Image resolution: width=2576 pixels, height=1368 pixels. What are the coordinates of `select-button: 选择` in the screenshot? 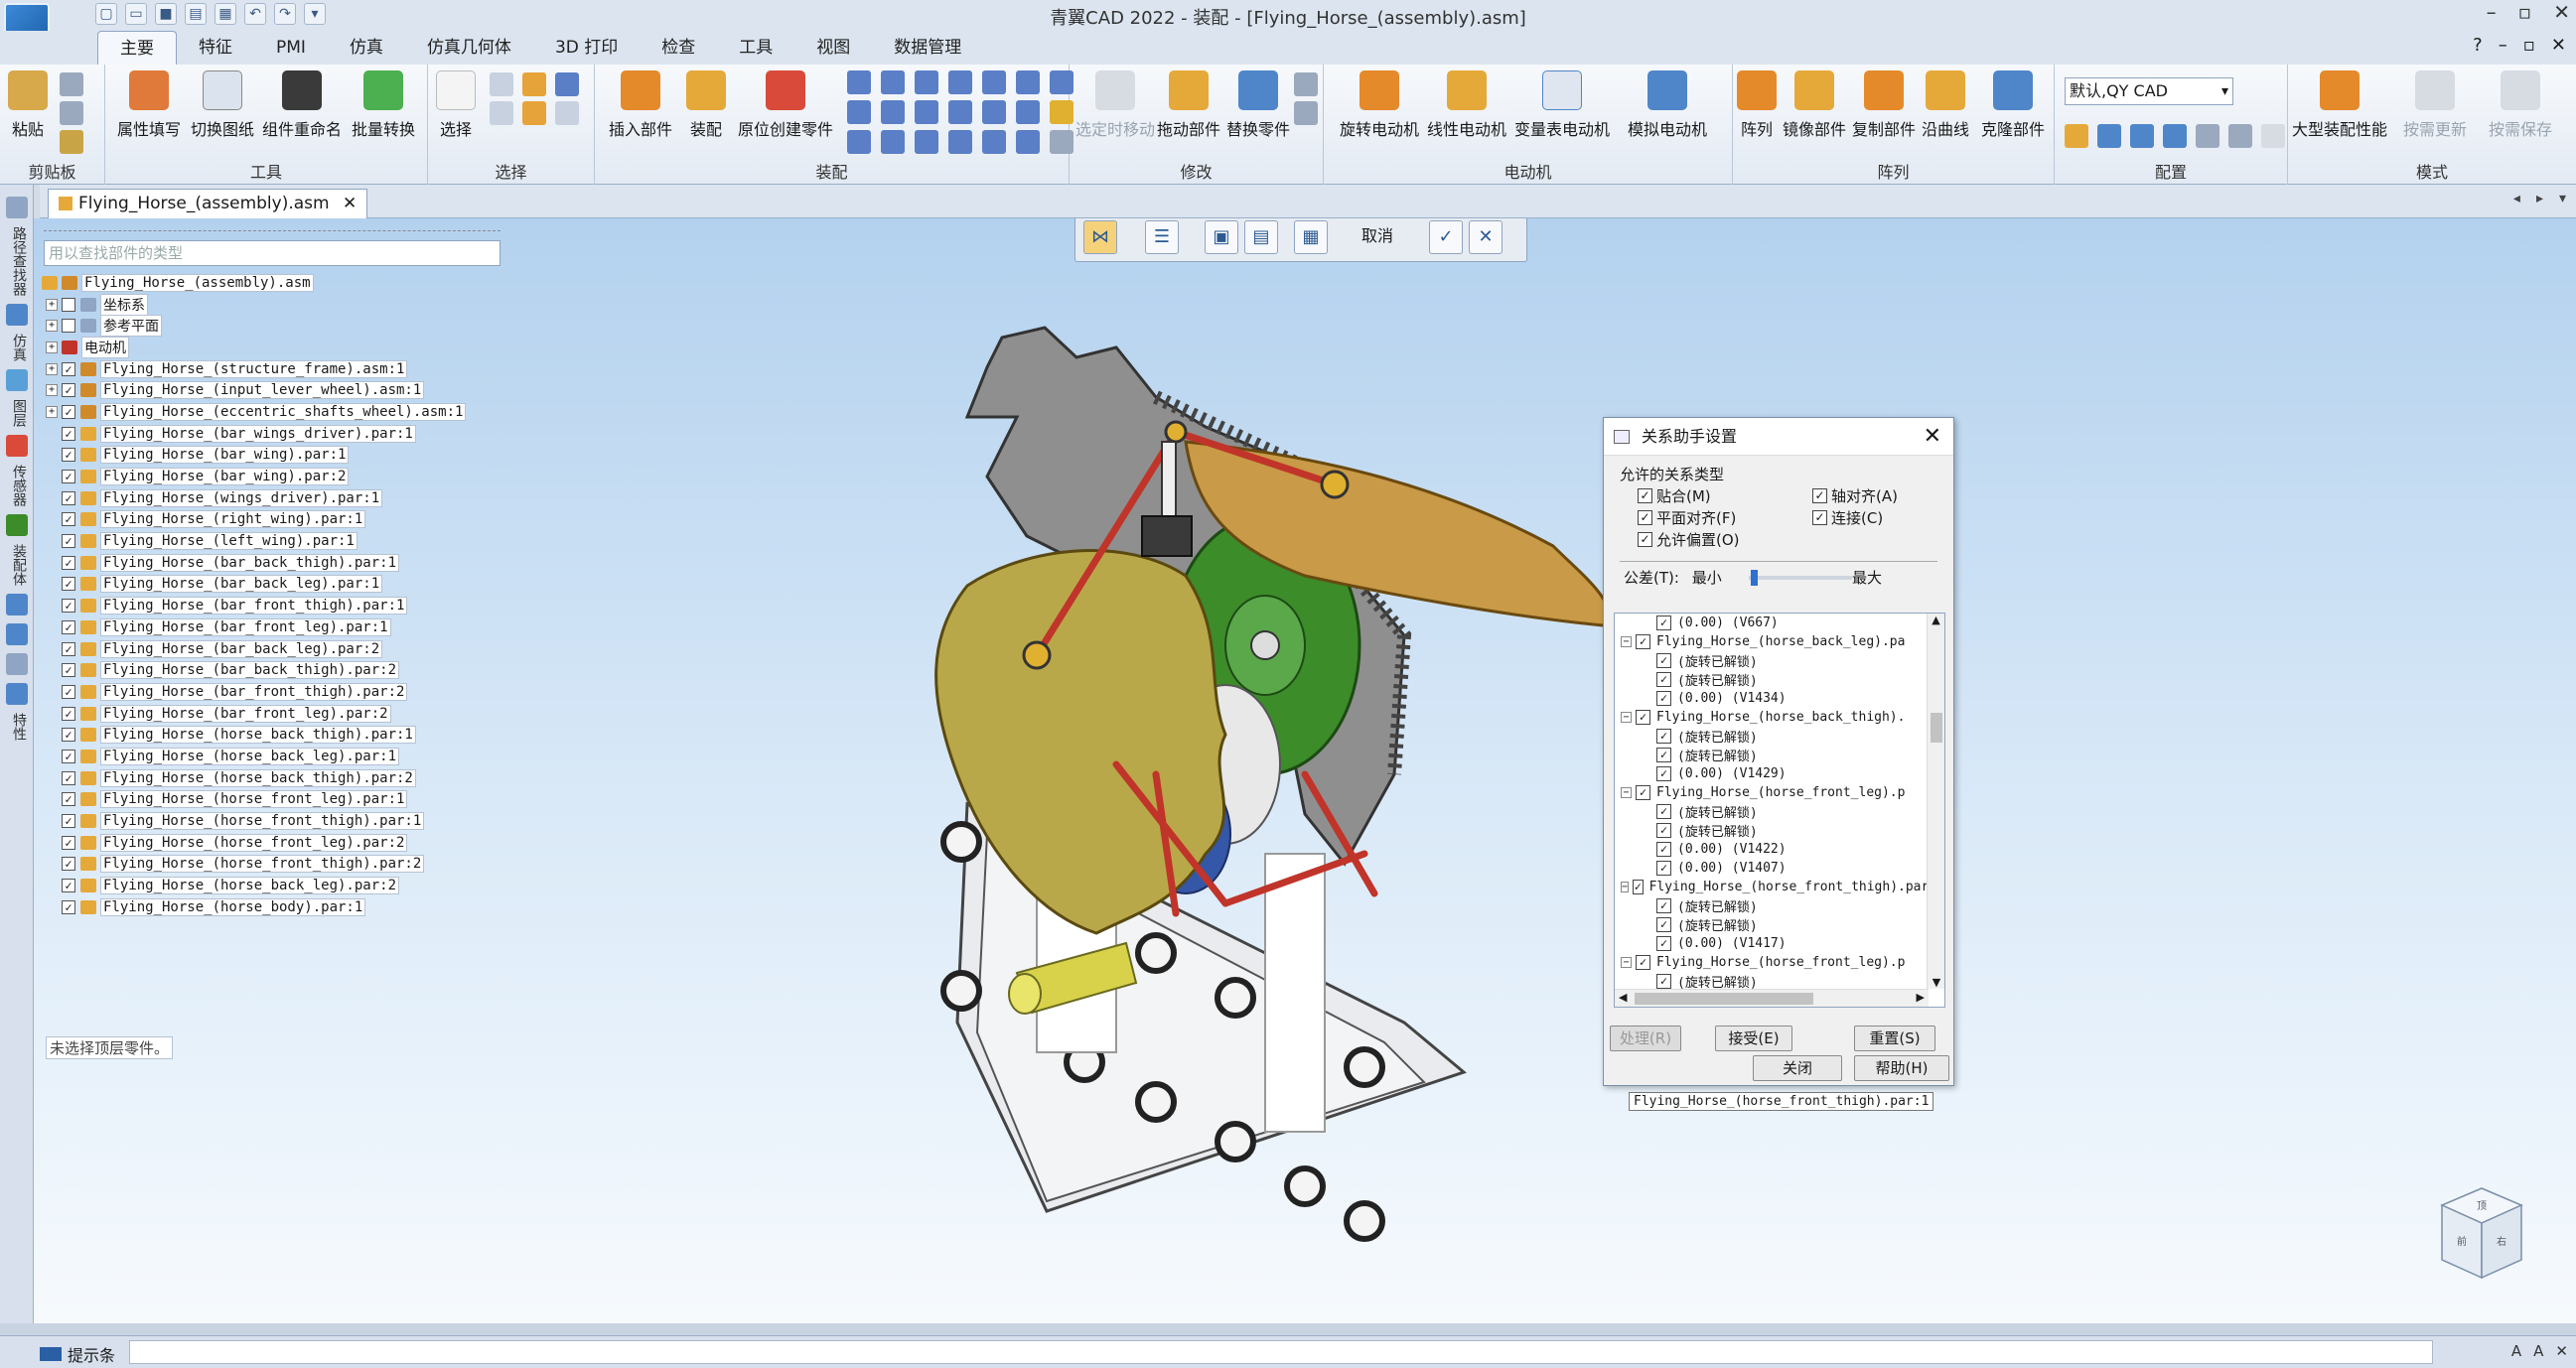 It's located at (456, 105).